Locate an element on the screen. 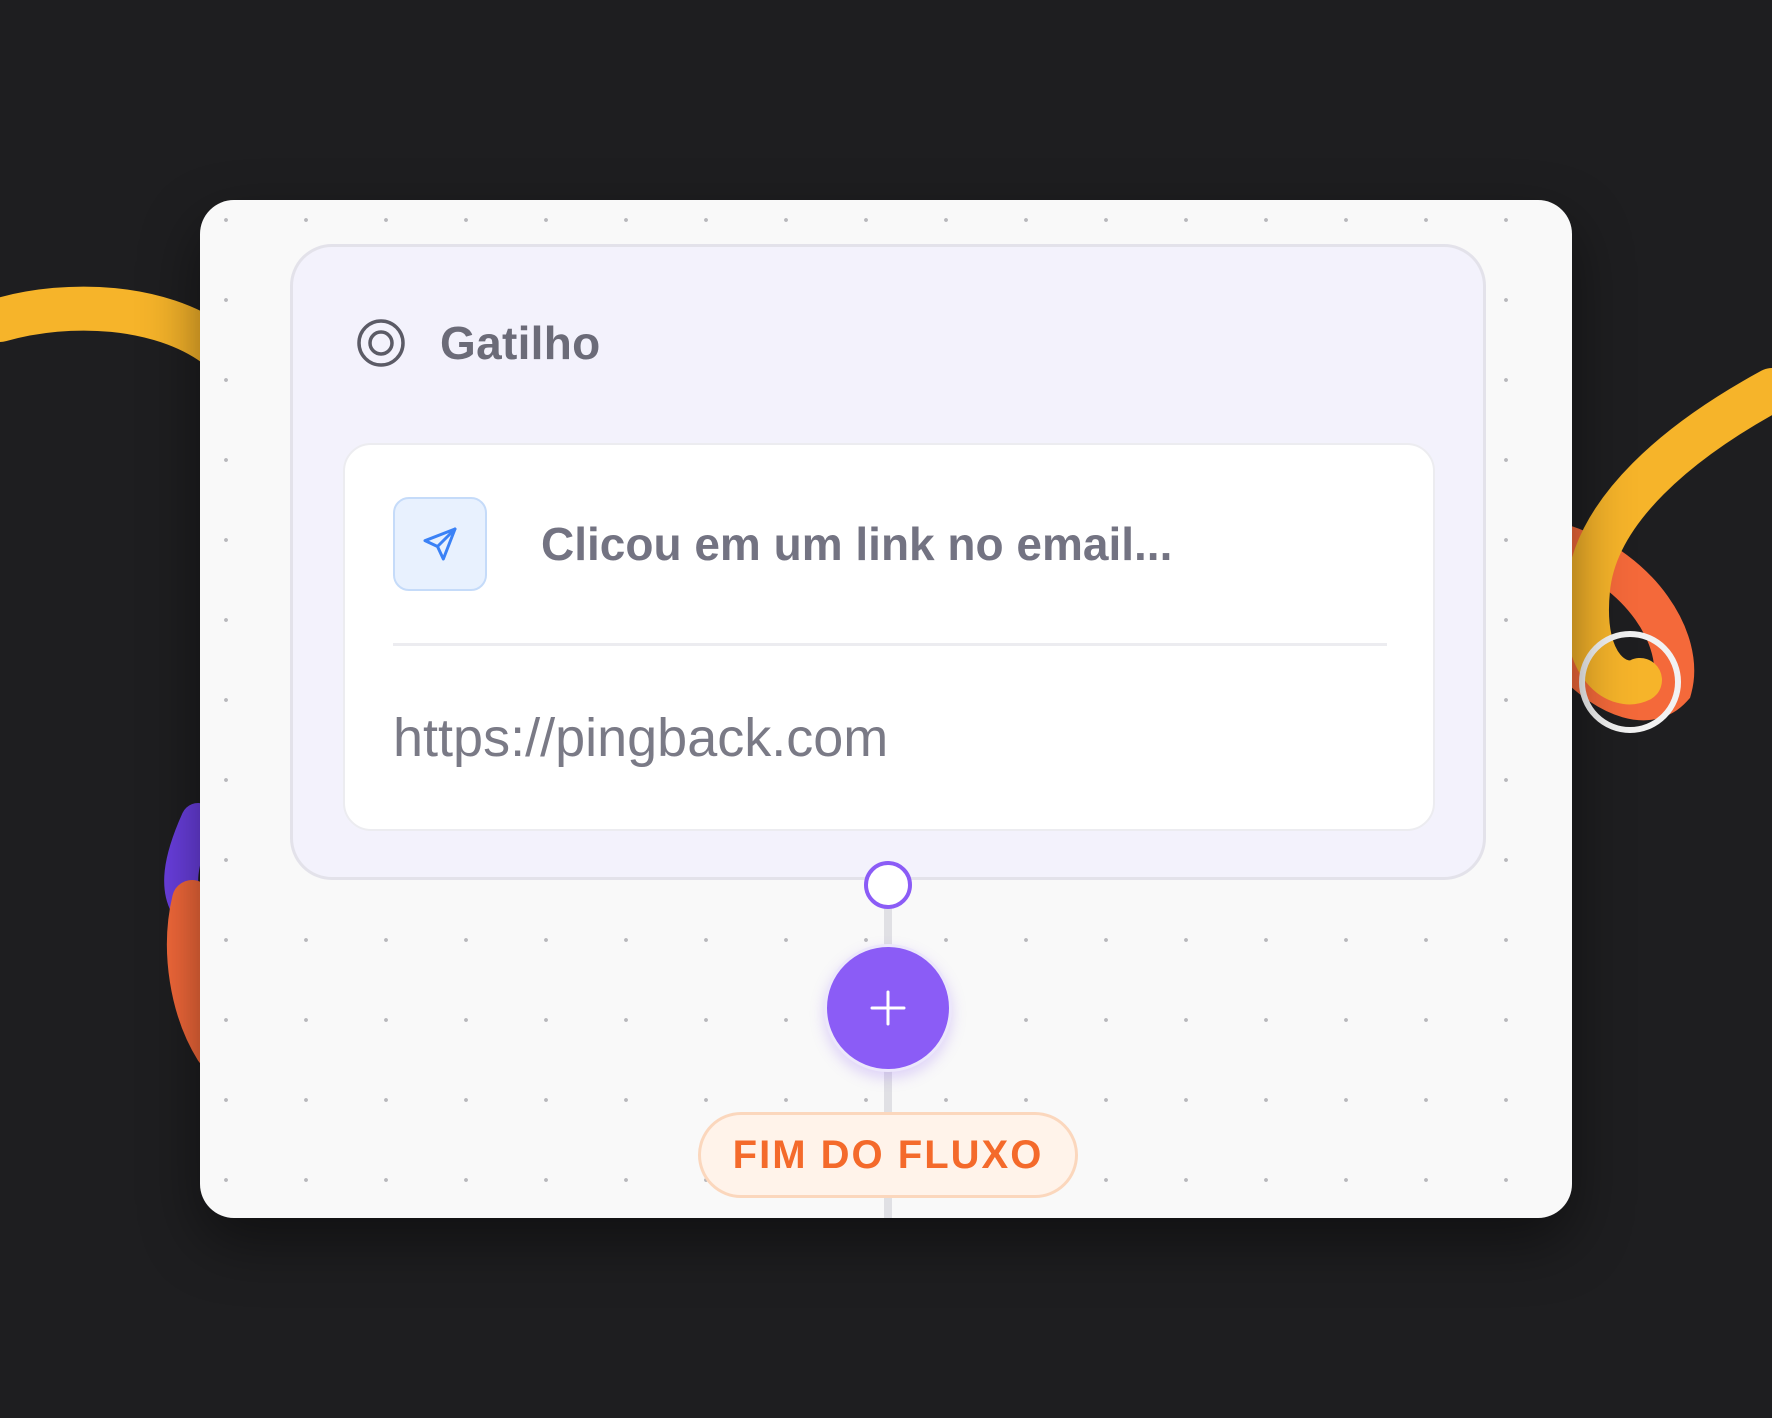 This screenshot has height=1418, width=1772. trigger-header: Gatilho is located at coordinates (478, 343).